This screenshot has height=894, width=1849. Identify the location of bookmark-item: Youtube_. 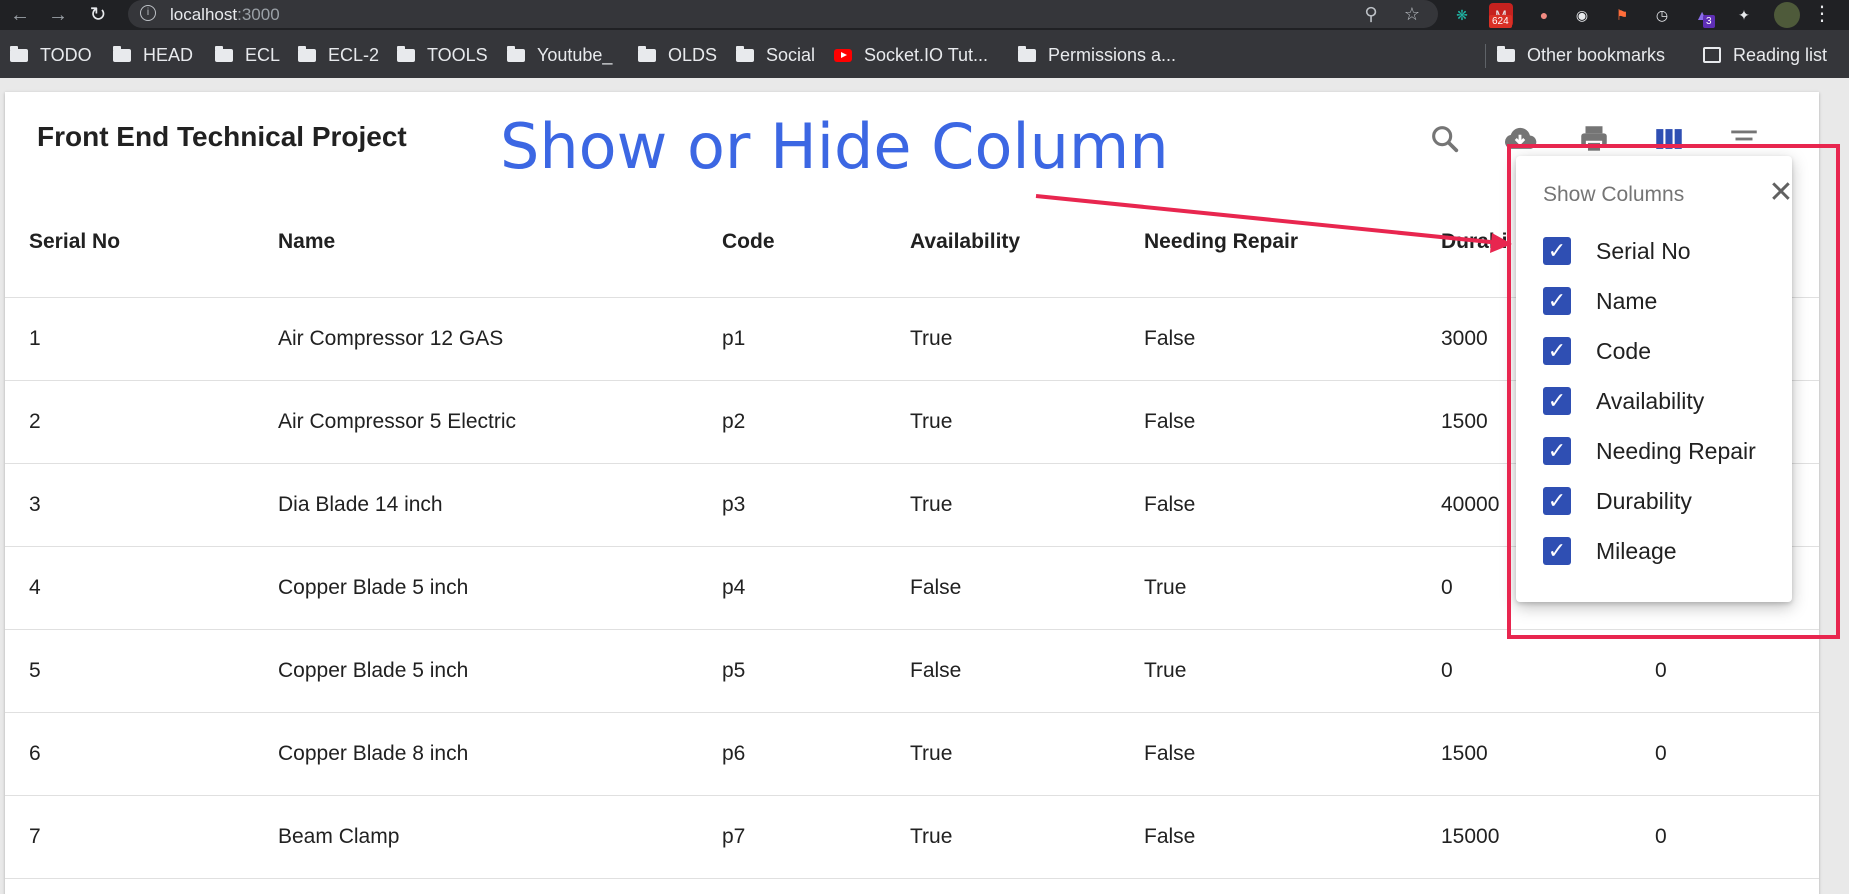
(559, 55).